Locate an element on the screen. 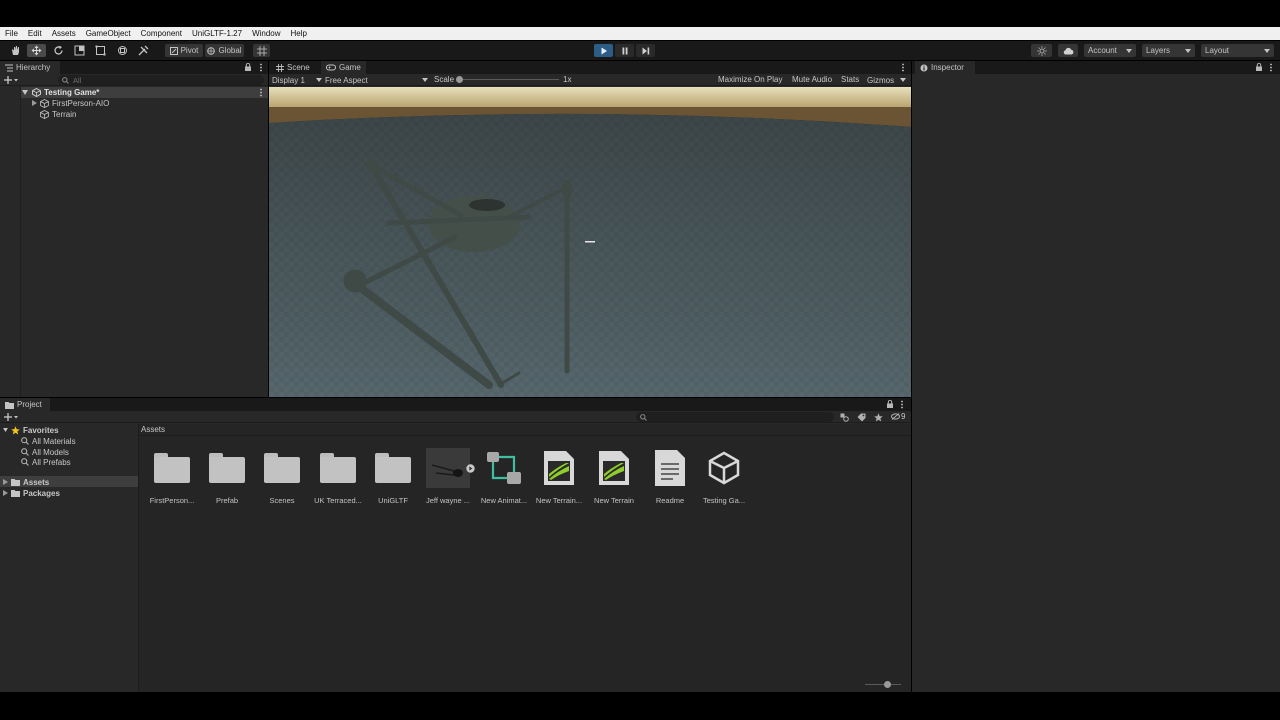 The height and width of the screenshot is (720, 1280). scale-slider-track is located at coordinates (509, 79).